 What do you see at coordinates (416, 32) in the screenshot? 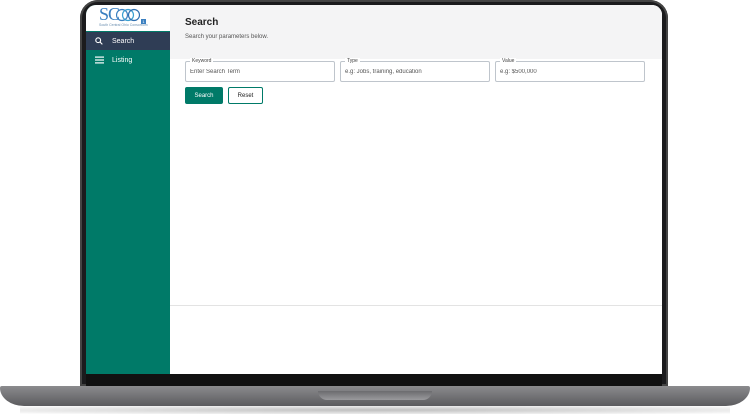
I see `page-header: Search Search your parameters below.` at bounding box center [416, 32].